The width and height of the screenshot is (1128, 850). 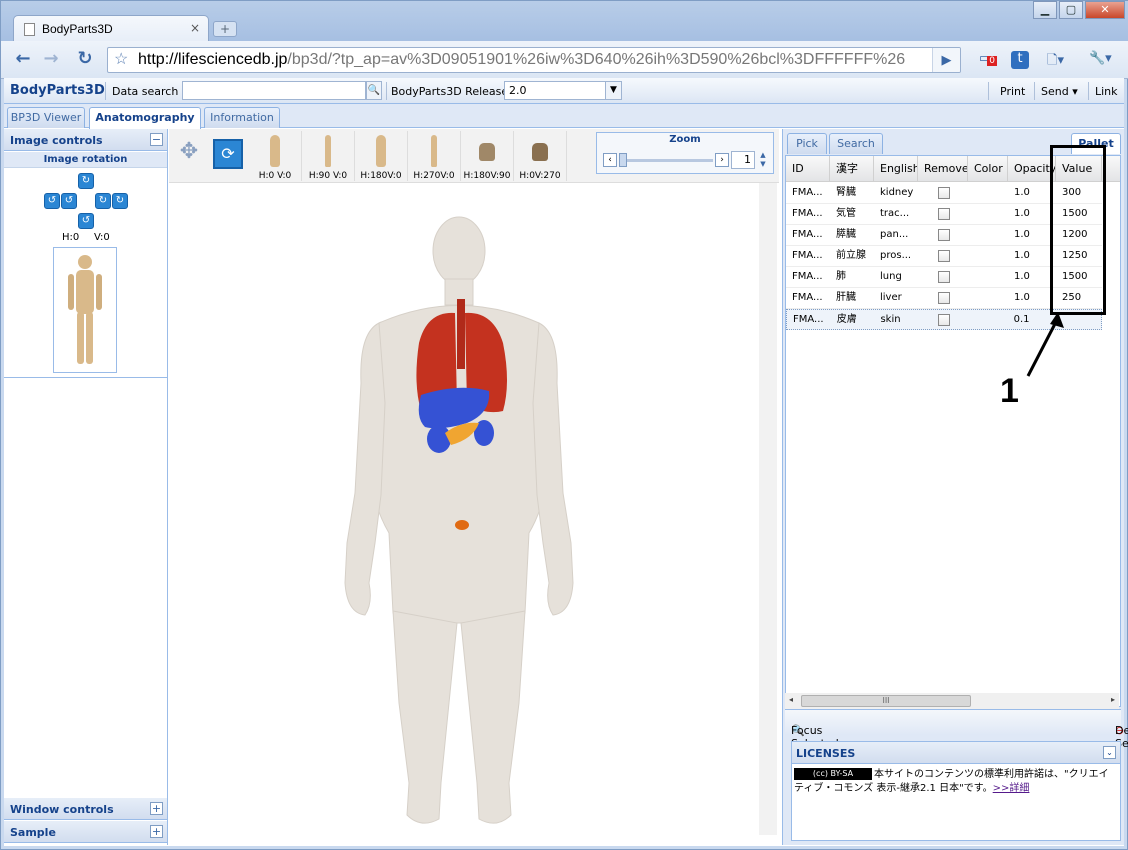 I want to click on image-controls-header: Image controls −, so click(x=85, y=140).